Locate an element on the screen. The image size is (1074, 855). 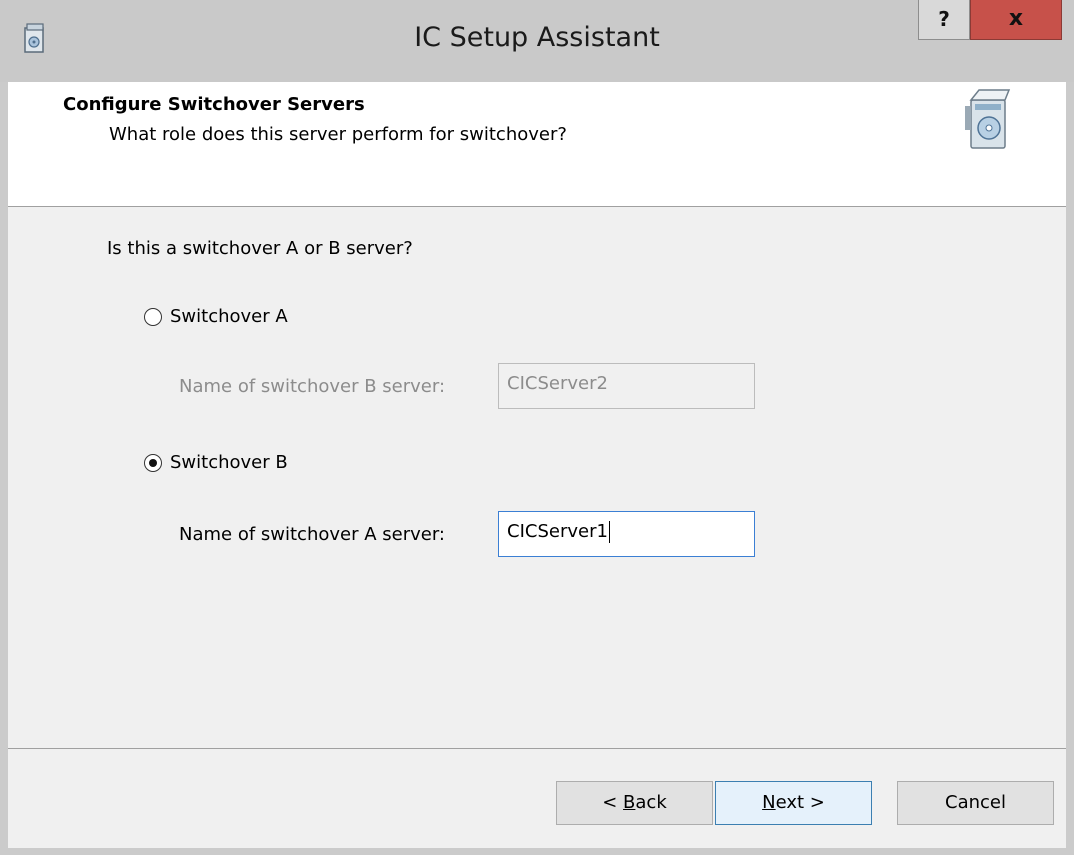
switchover-a-label: Switchover A is located at coordinates (229, 316).